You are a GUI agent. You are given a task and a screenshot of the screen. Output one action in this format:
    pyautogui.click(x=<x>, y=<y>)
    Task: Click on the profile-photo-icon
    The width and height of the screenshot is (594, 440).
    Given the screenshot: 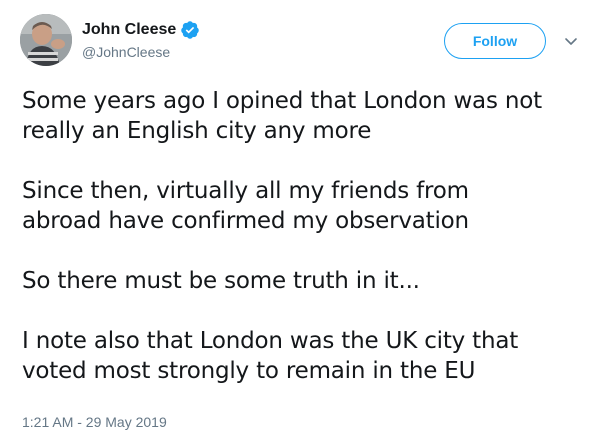 What is the action you would take?
    pyautogui.click(x=46, y=40)
    